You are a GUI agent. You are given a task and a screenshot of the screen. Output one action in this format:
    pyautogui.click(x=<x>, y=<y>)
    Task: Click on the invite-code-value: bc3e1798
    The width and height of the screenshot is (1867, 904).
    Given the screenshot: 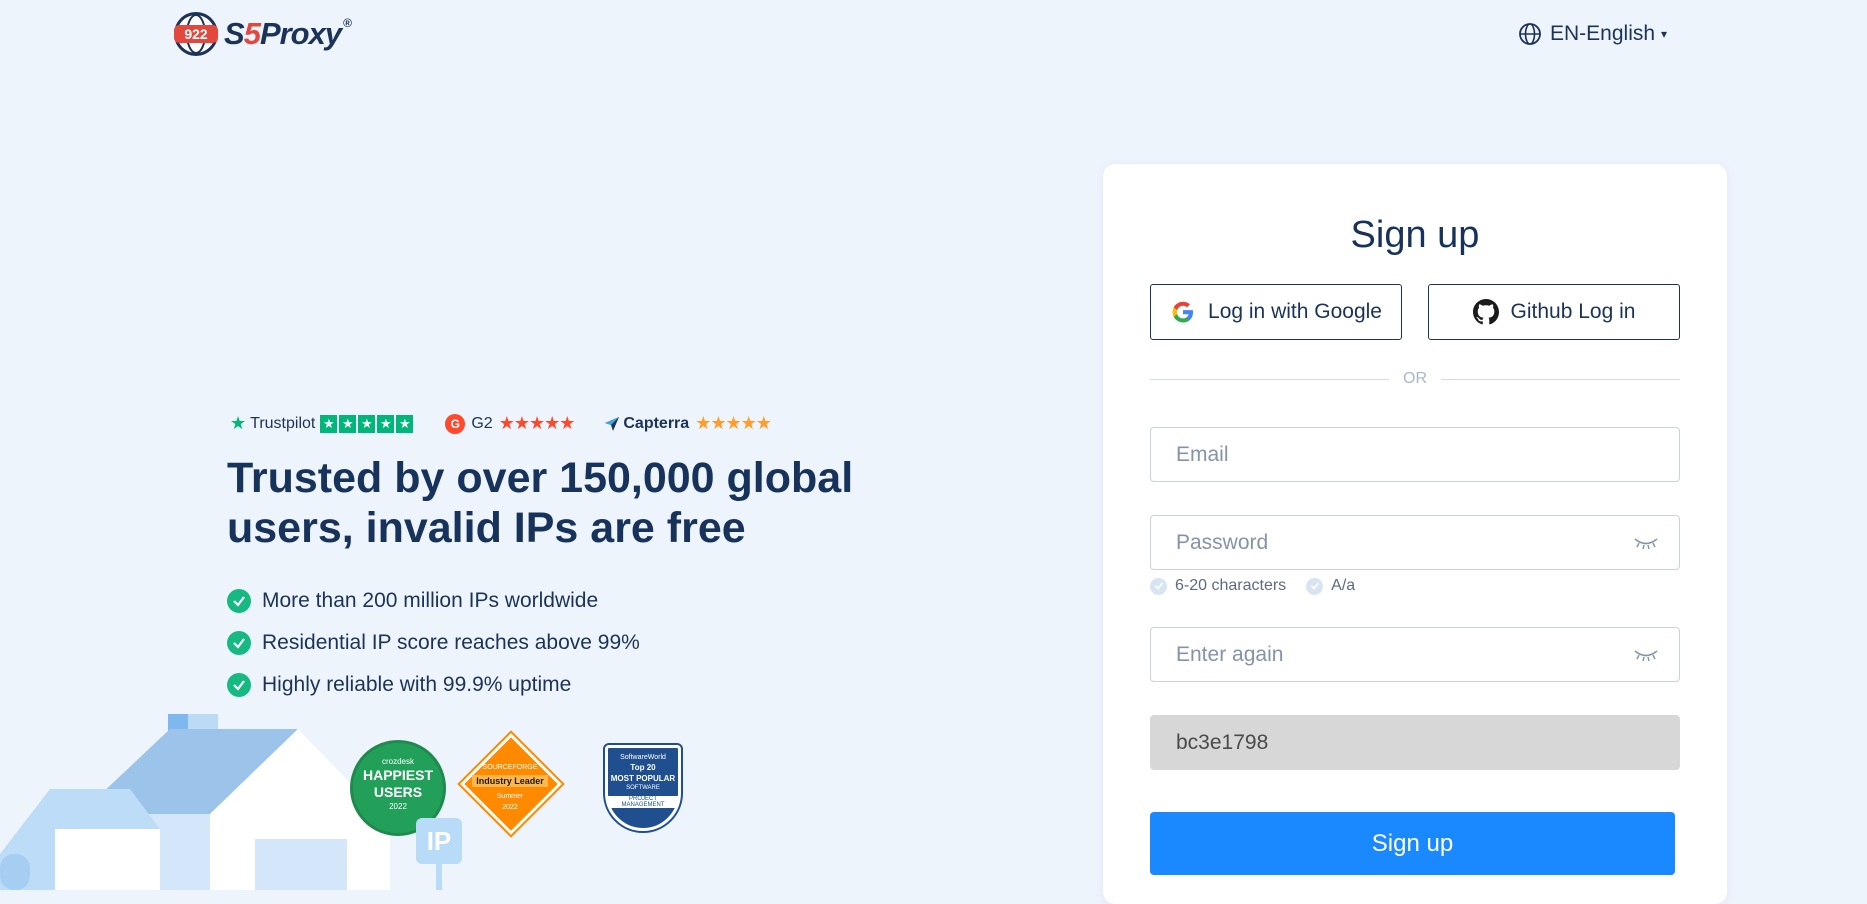 What is the action you would take?
    pyautogui.click(x=1222, y=742)
    